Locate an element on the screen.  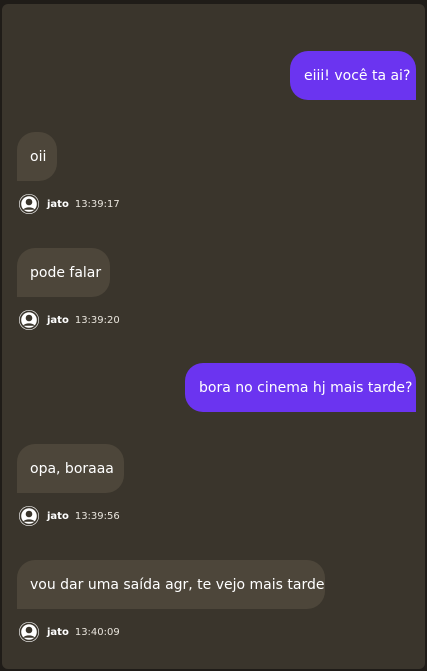
outgoing-message-bubble: bora no cinema hj mais tarde? is located at coordinates (300, 387).